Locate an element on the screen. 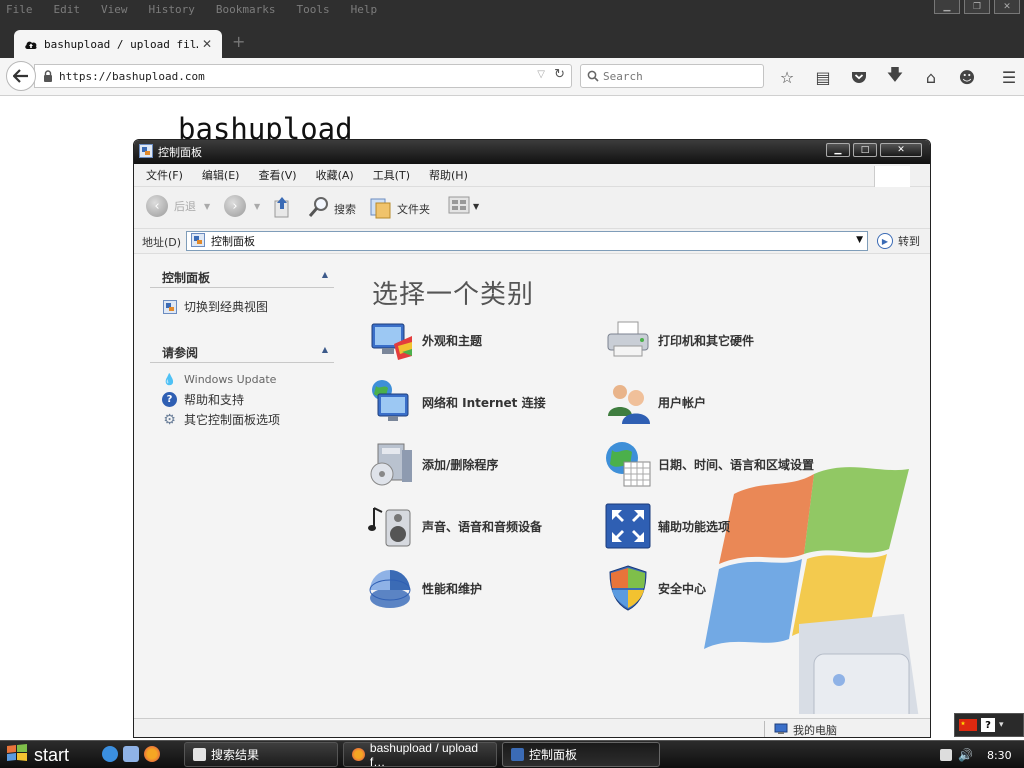 Image resolution: width=1024 pixels, height=768 pixels. hamburger-menu-icon: ☰ is located at coordinates (1009, 77).